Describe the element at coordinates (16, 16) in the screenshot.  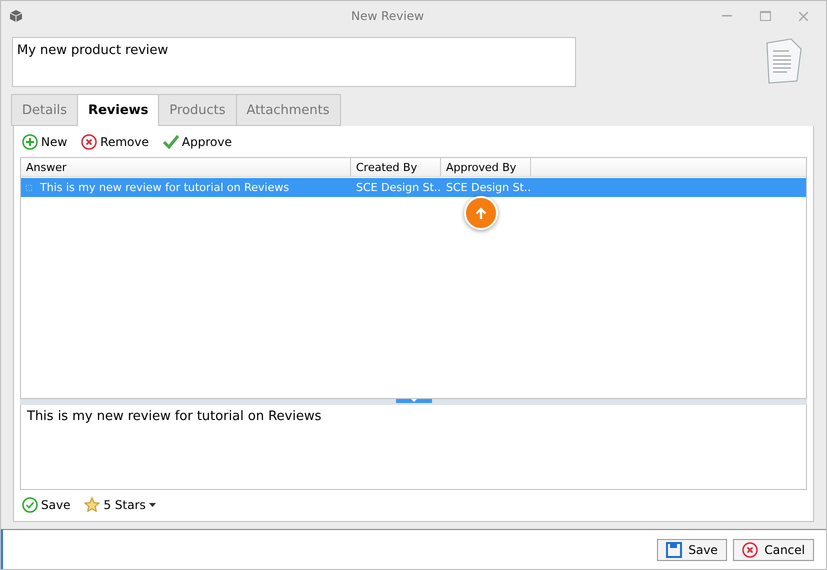
I see `app-icon` at that location.